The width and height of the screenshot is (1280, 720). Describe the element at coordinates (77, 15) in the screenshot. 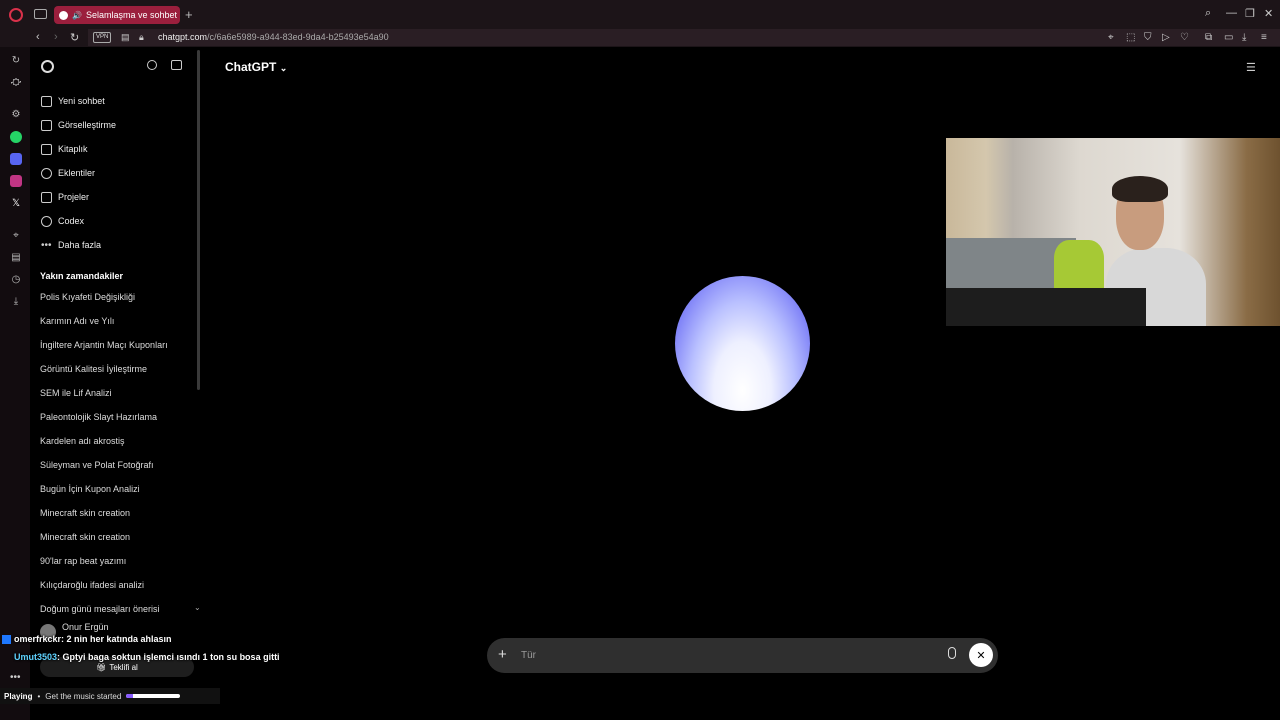

I see `speaker-icon: 🔊` at that location.